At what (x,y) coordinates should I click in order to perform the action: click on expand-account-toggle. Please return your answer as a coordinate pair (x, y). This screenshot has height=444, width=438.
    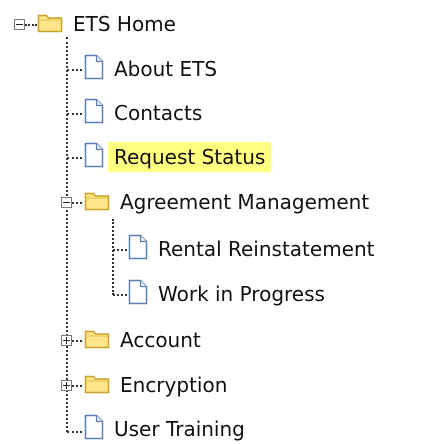
    Looking at the image, I should click on (66, 340).